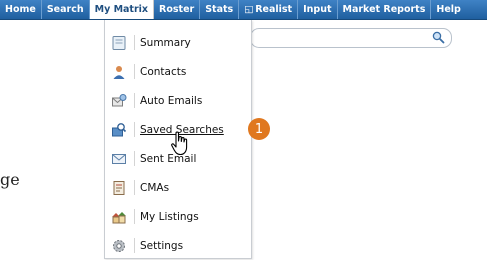  Describe the element at coordinates (177, 9) in the screenshot. I see `nav-roster: Roster` at that location.